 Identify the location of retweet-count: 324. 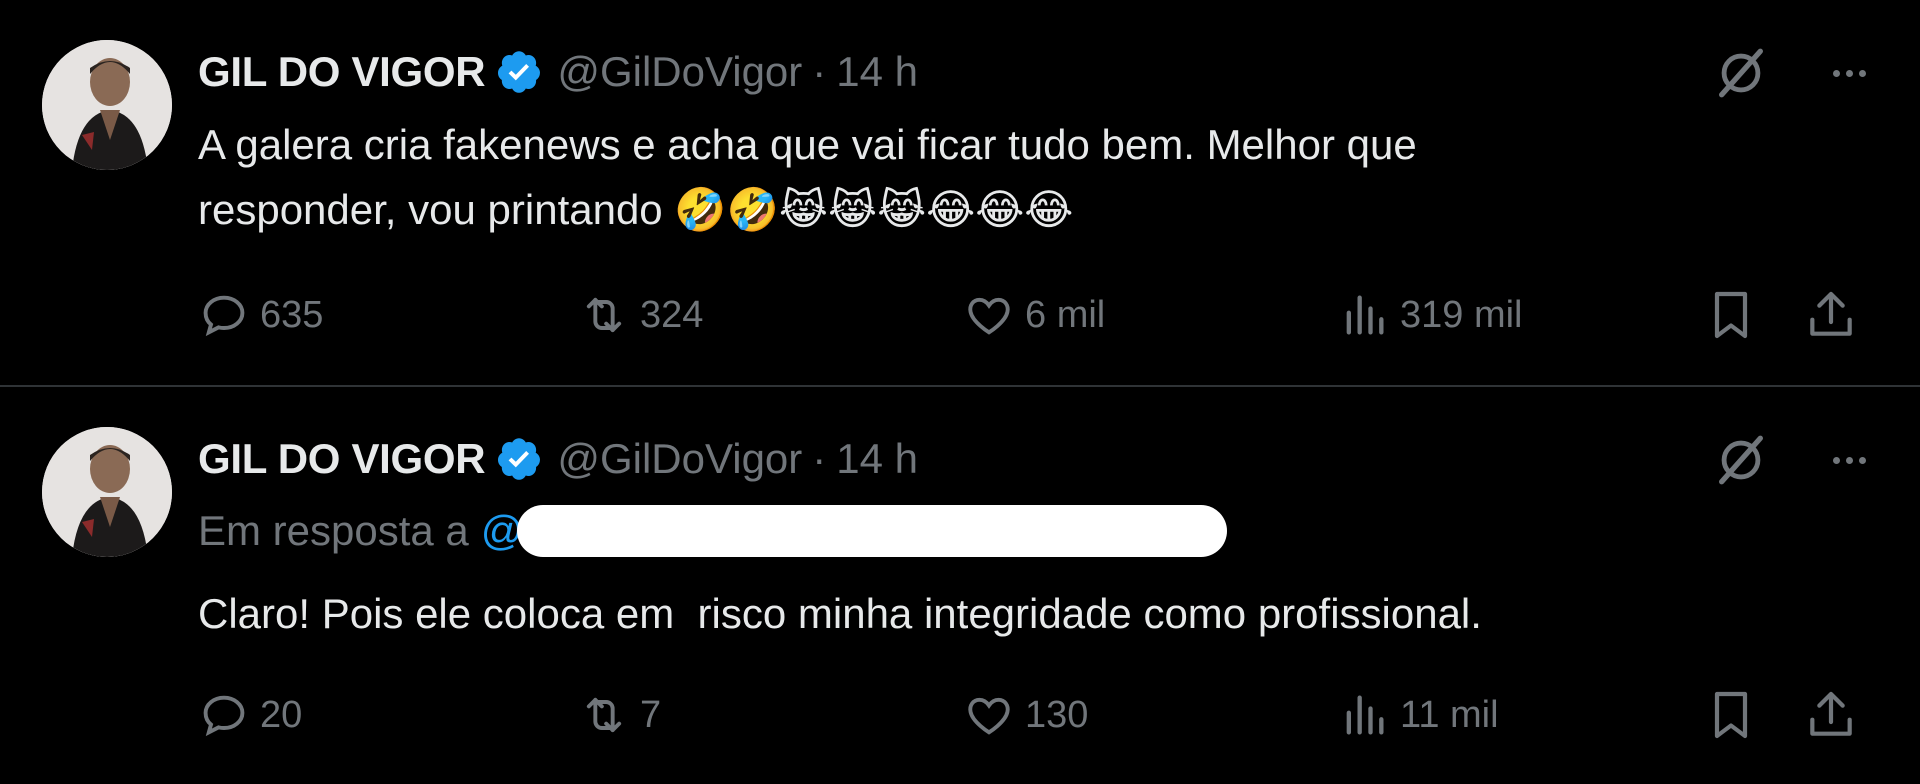
(672, 314).